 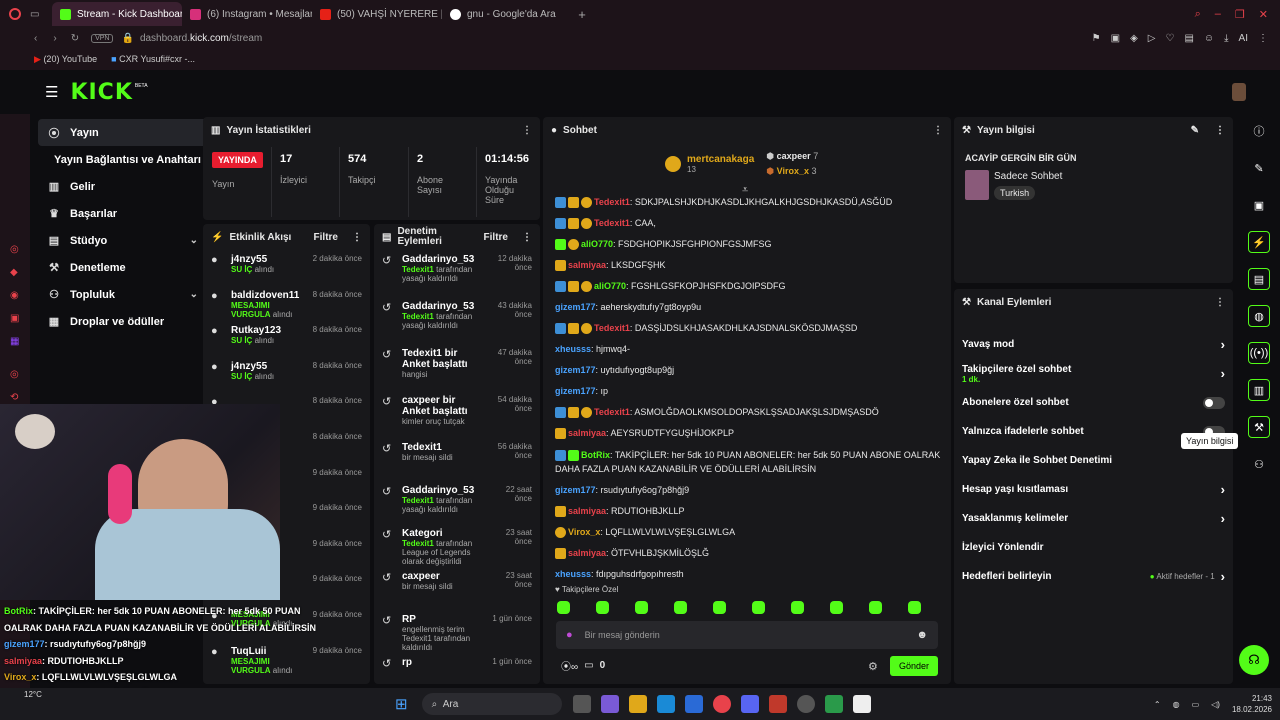 I want to click on send-button: Gönder, so click(x=914, y=666).